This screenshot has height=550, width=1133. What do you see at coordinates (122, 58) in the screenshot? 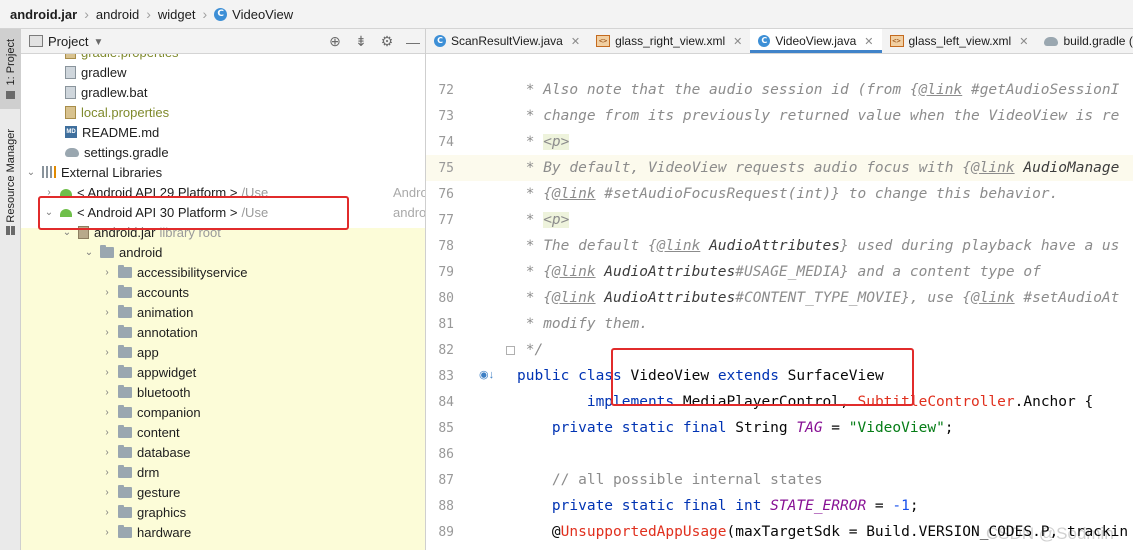
I see `tree-item: gradle.properties` at bounding box center [122, 58].